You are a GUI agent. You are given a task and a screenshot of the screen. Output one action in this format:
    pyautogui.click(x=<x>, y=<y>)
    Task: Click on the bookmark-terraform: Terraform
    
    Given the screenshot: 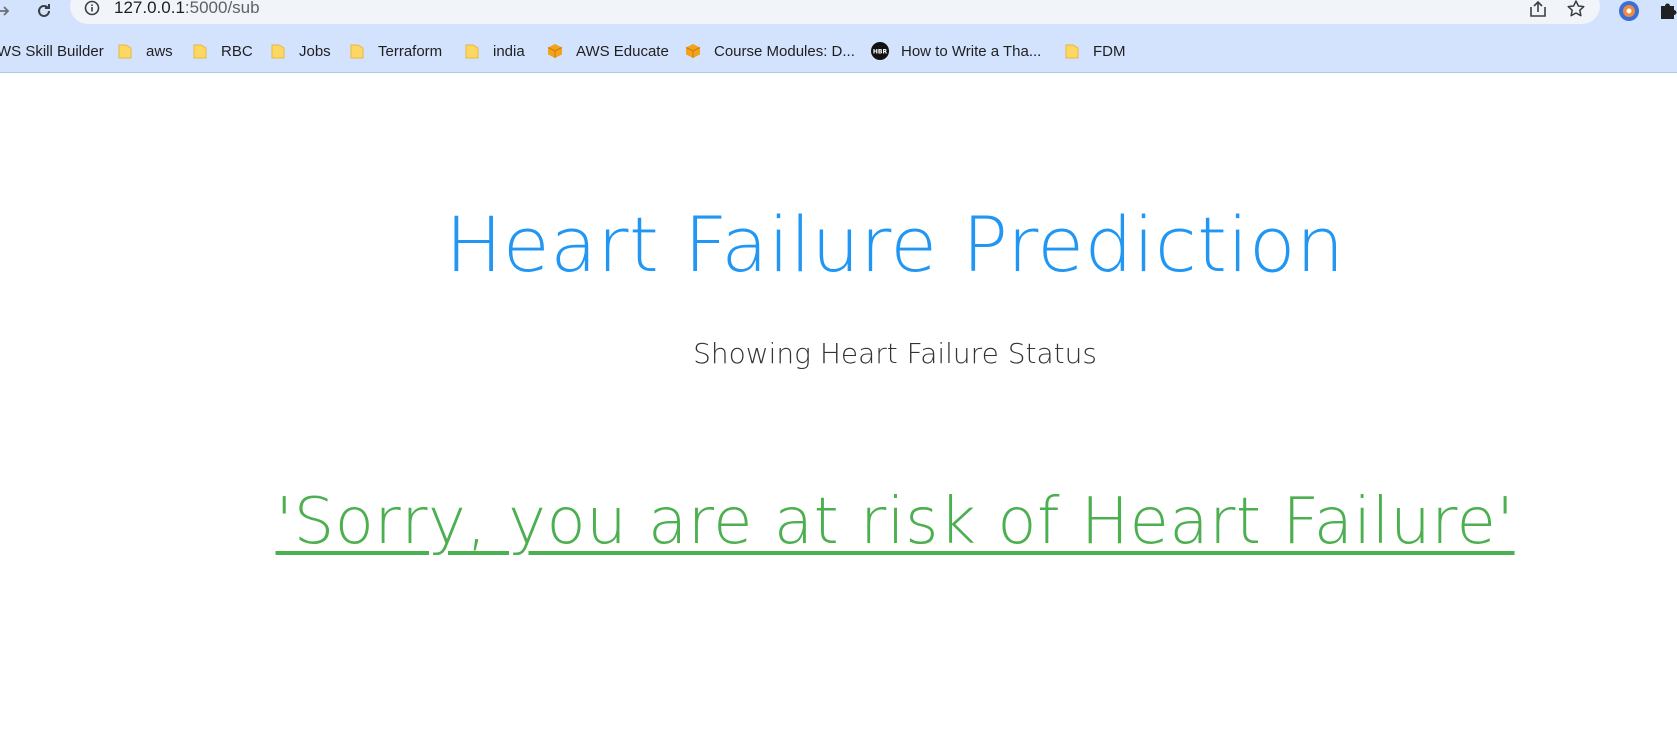 What is the action you would take?
    pyautogui.click(x=395, y=51)
    